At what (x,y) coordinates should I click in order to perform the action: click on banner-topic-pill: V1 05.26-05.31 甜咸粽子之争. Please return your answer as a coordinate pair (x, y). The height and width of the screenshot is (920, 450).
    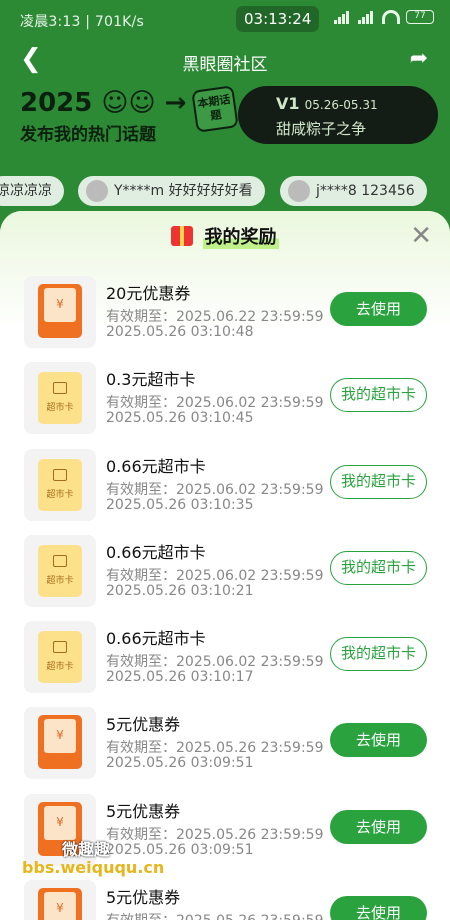
    Looking at the image, I should click on (338, 115).